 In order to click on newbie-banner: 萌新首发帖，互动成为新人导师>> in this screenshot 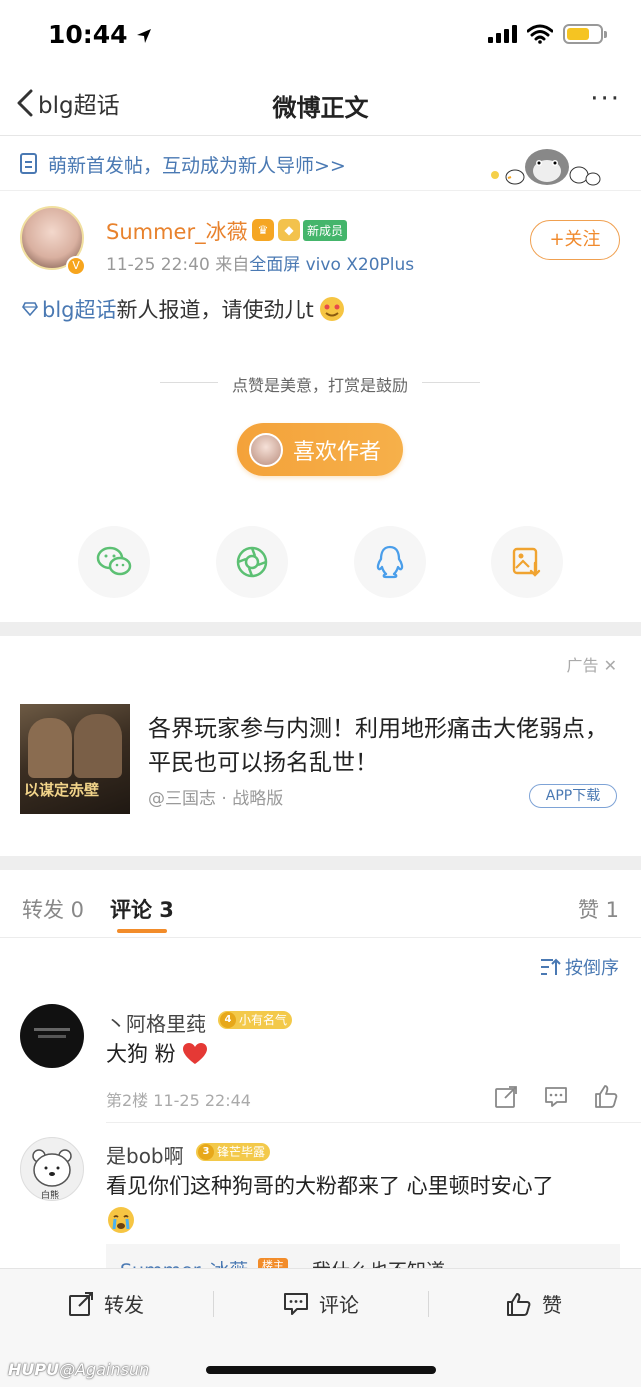, I will do `click(320, 164)`.